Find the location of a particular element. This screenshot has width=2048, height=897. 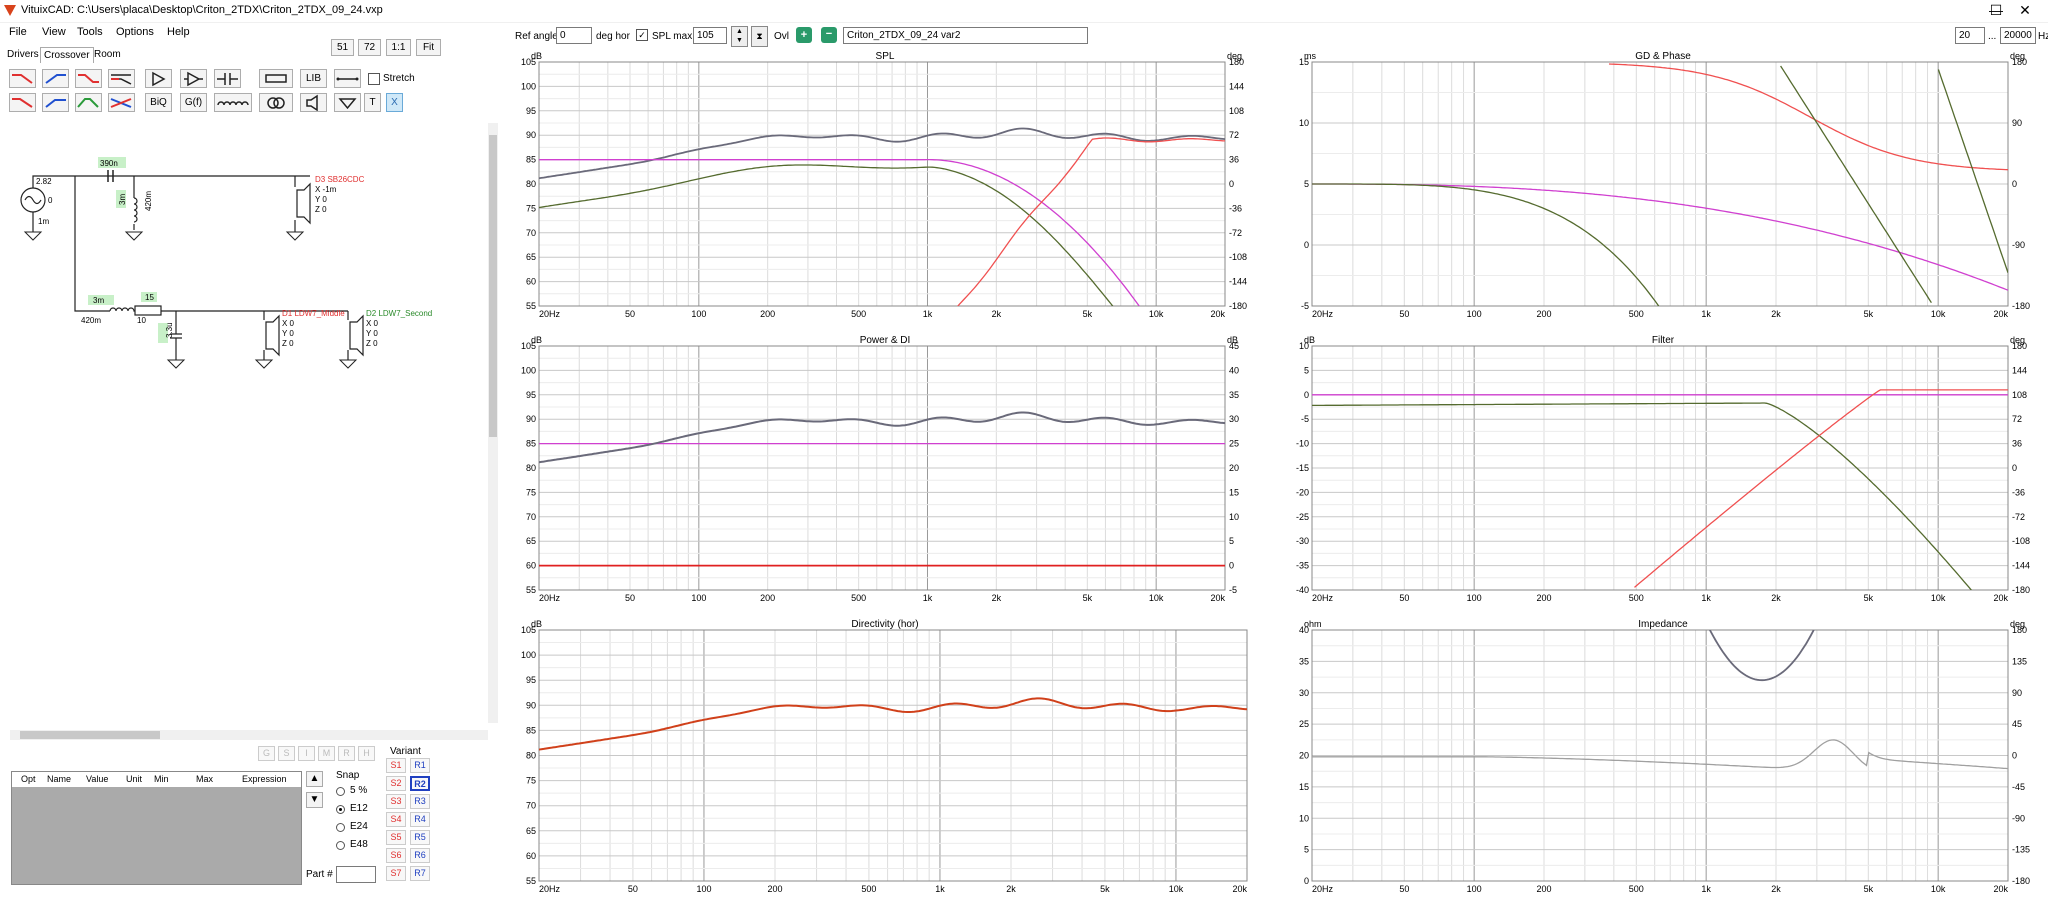

d2-label: D2 LDW7_Second is located at coordinates (399, 313).